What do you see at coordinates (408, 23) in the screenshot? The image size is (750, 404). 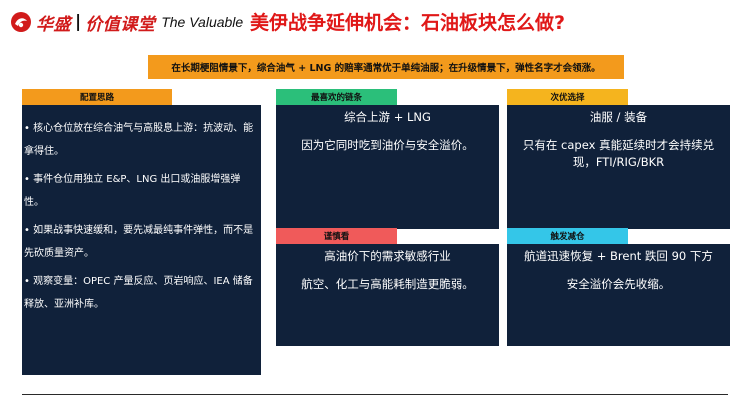 I see `page-title: 美伊战争延伸机会：石油板块怎么做?` at bounding box center [408, 23].